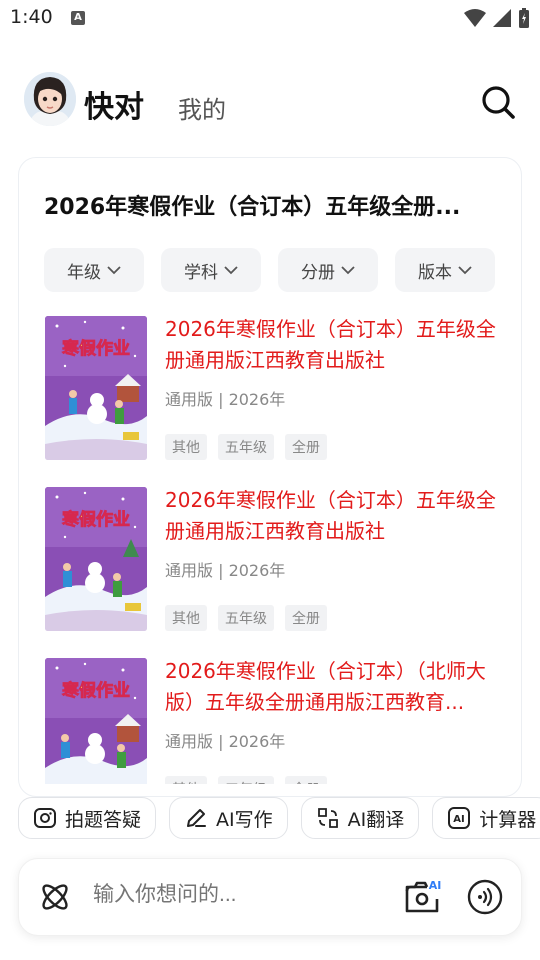  Describe the element at coordinates (524, 18) in the screenshot. I see `battery-icon` at that location.